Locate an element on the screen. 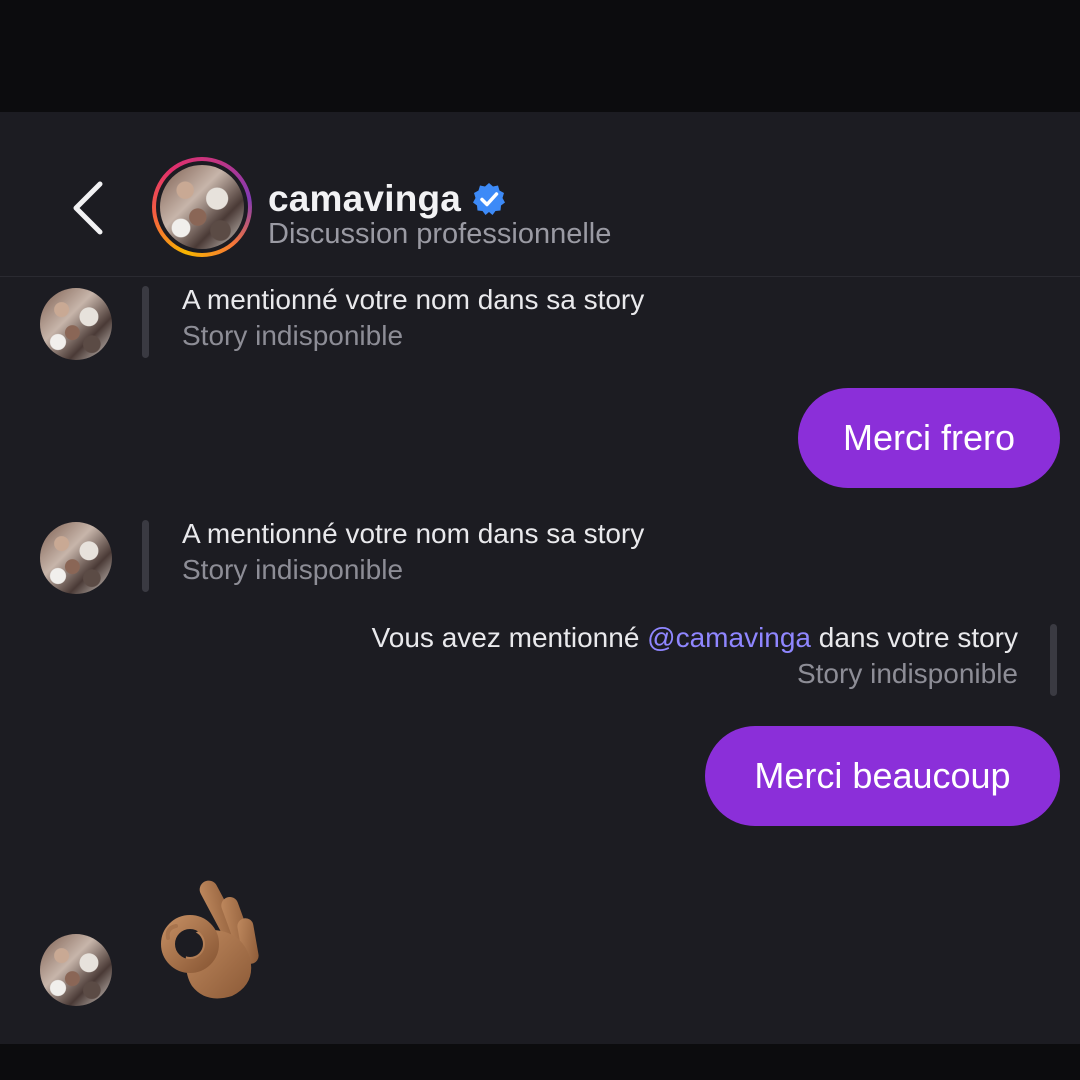  ok-hand-icon is located at coordinates (212, 938).